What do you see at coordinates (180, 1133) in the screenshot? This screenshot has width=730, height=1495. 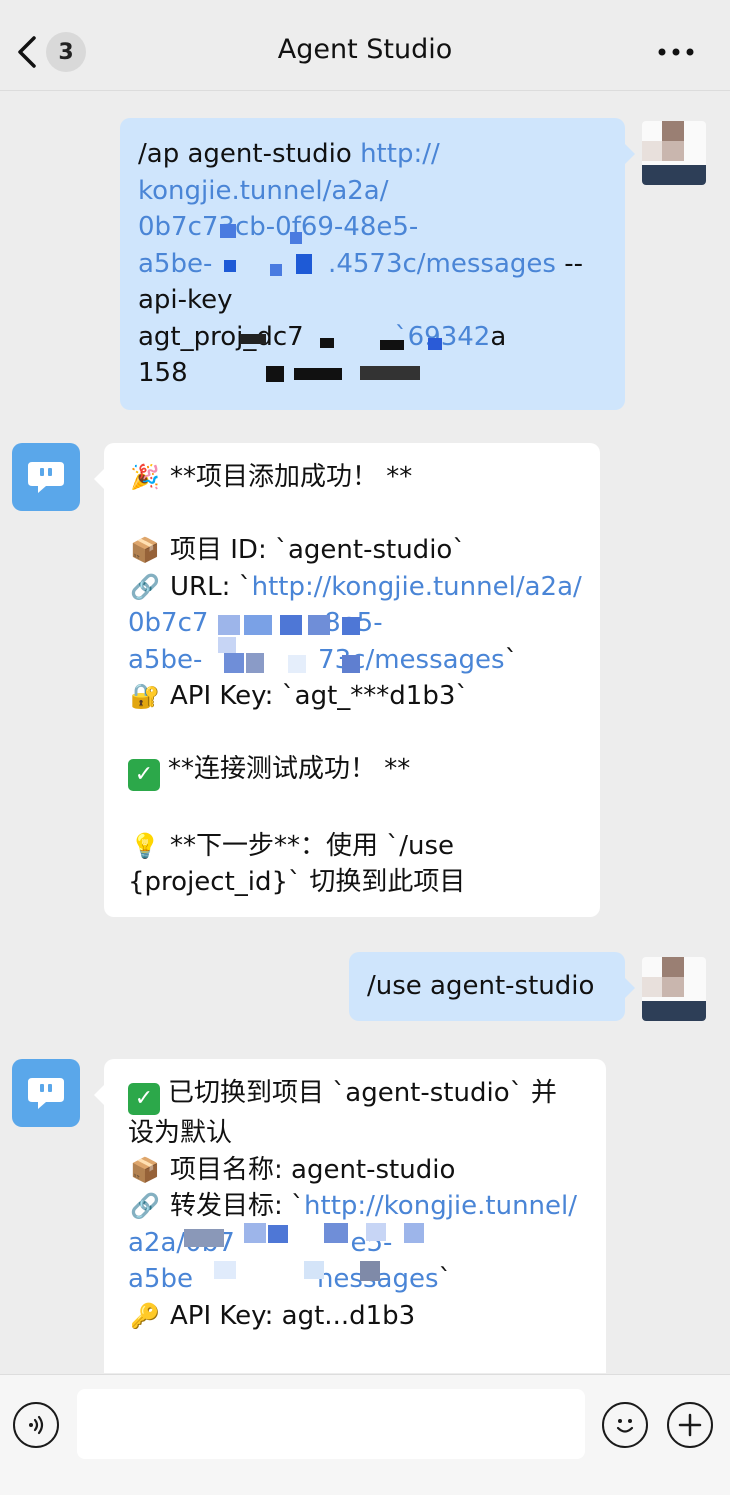 I see `message-text: 设为默认` at bounding box center [180, 1133].